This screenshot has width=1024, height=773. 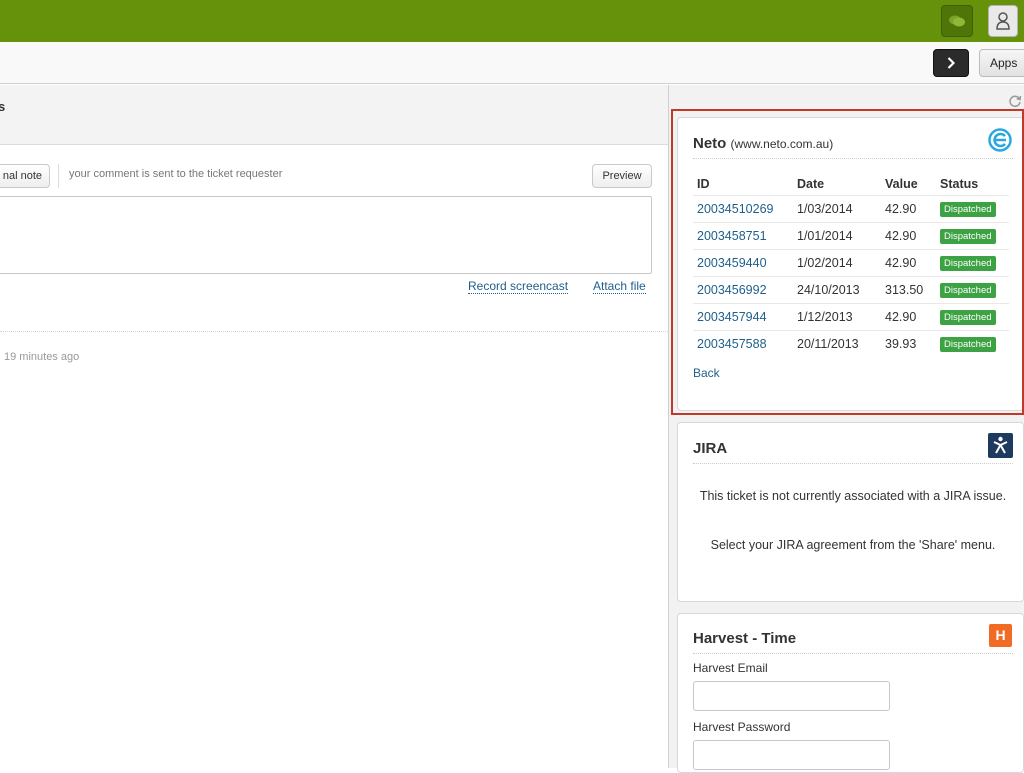 What do you see at coordinates (1015, 101) in the screenshot?
I see `refresh-icon` at bounding box center [1015, 101].